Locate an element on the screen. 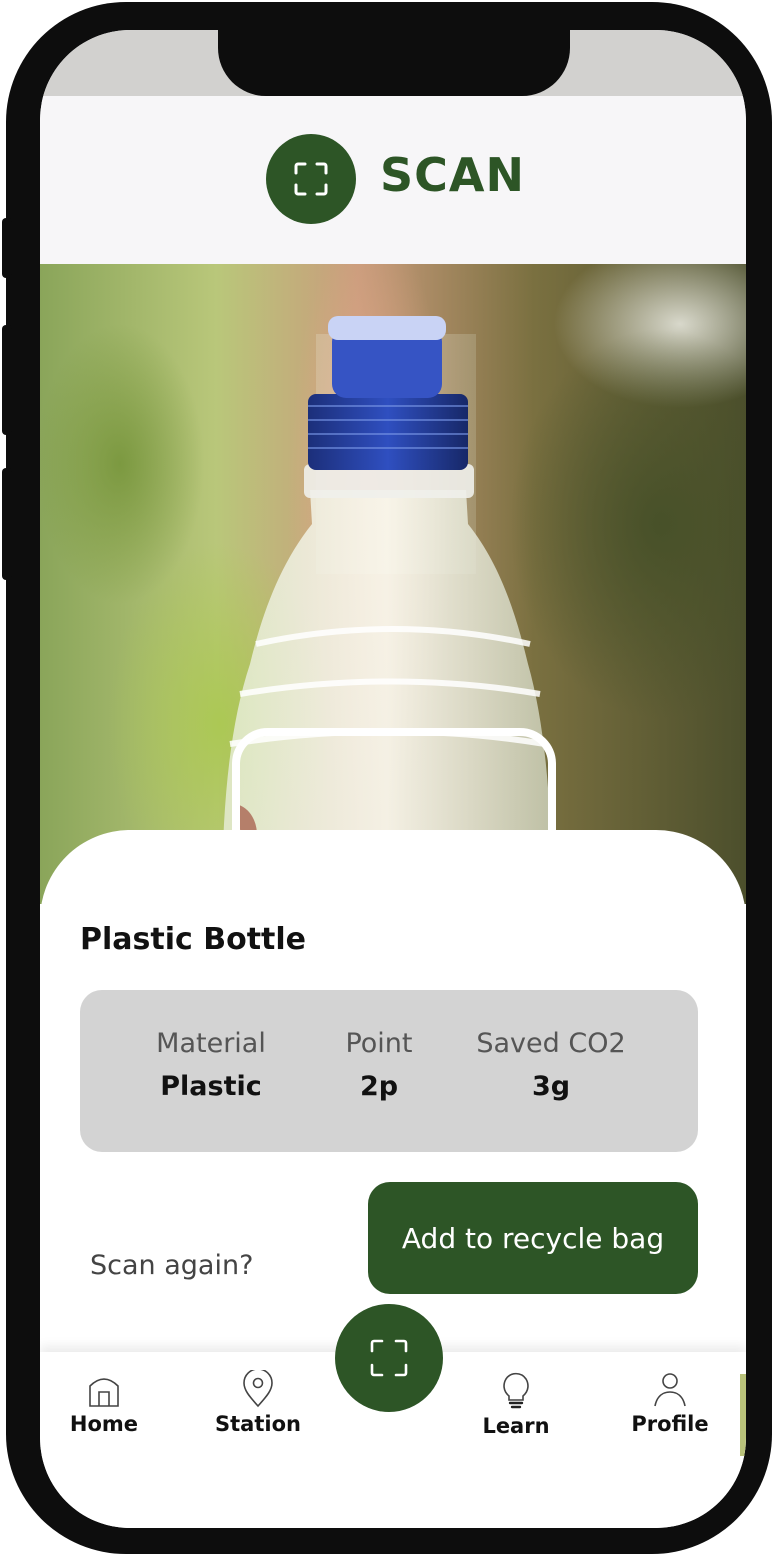 This screenshot has width=775, height=1558. detail-value: Plastic is located at coordinates (211, 1086).